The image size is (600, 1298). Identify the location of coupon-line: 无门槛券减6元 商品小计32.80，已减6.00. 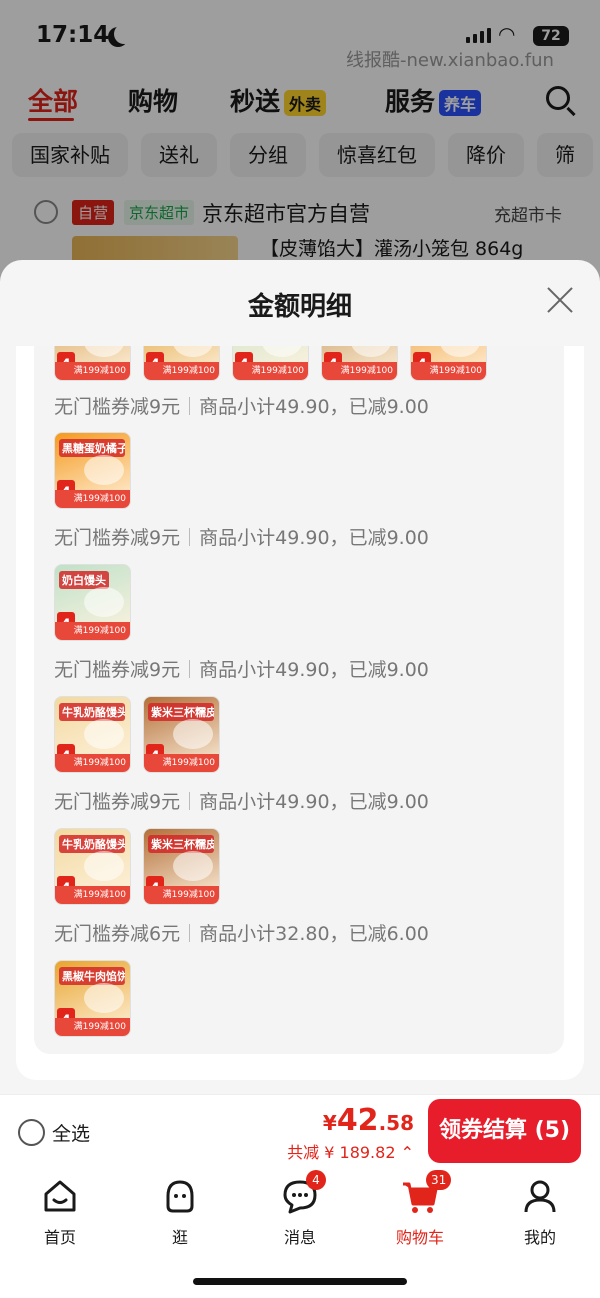
(241, 934).